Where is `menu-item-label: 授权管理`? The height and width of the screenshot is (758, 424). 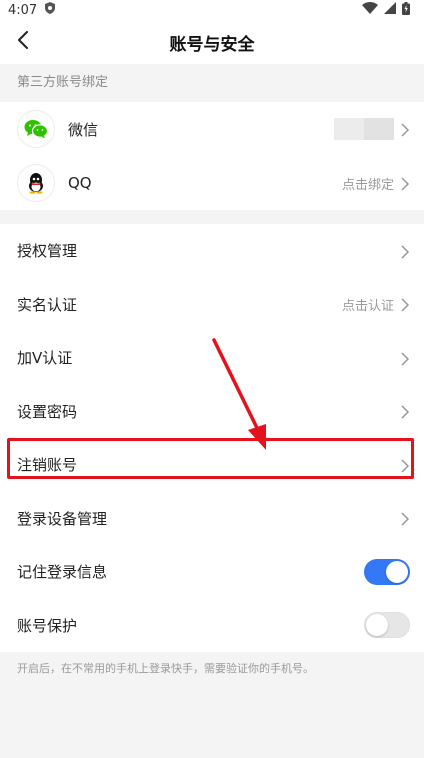 menu-item-label: 授权管理 is located at coordinates (47, 251).